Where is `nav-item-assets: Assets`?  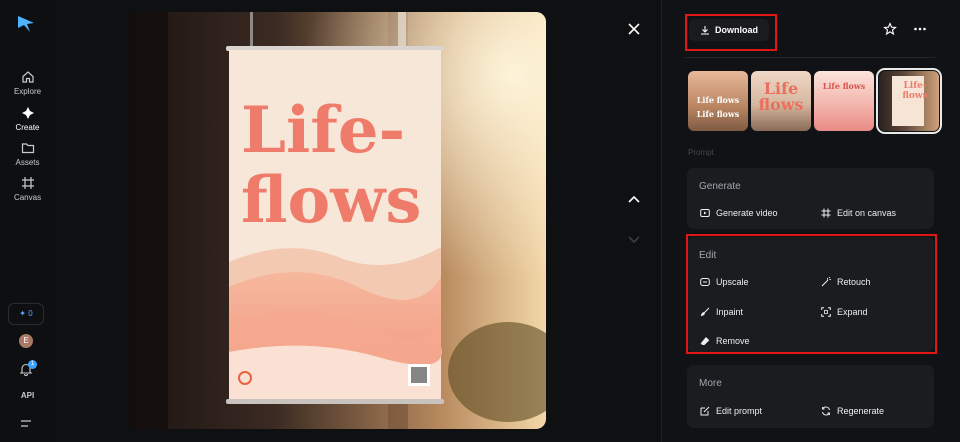 nav-item-assets: Assets is located at coordinates (27, 154).